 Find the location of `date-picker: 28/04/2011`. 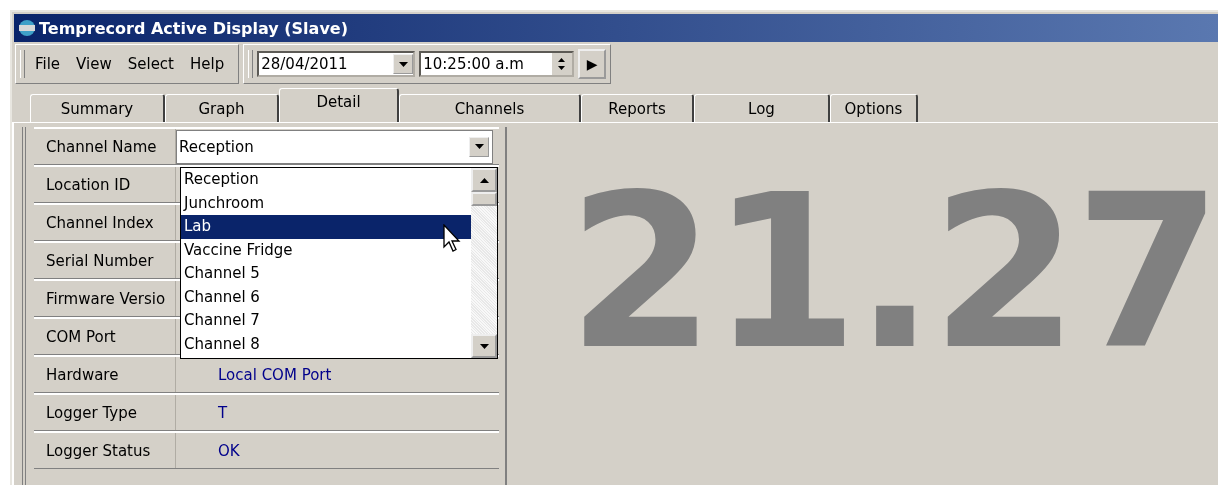

date-picker: 28/04/2011 is located at coordinates (336, 64).